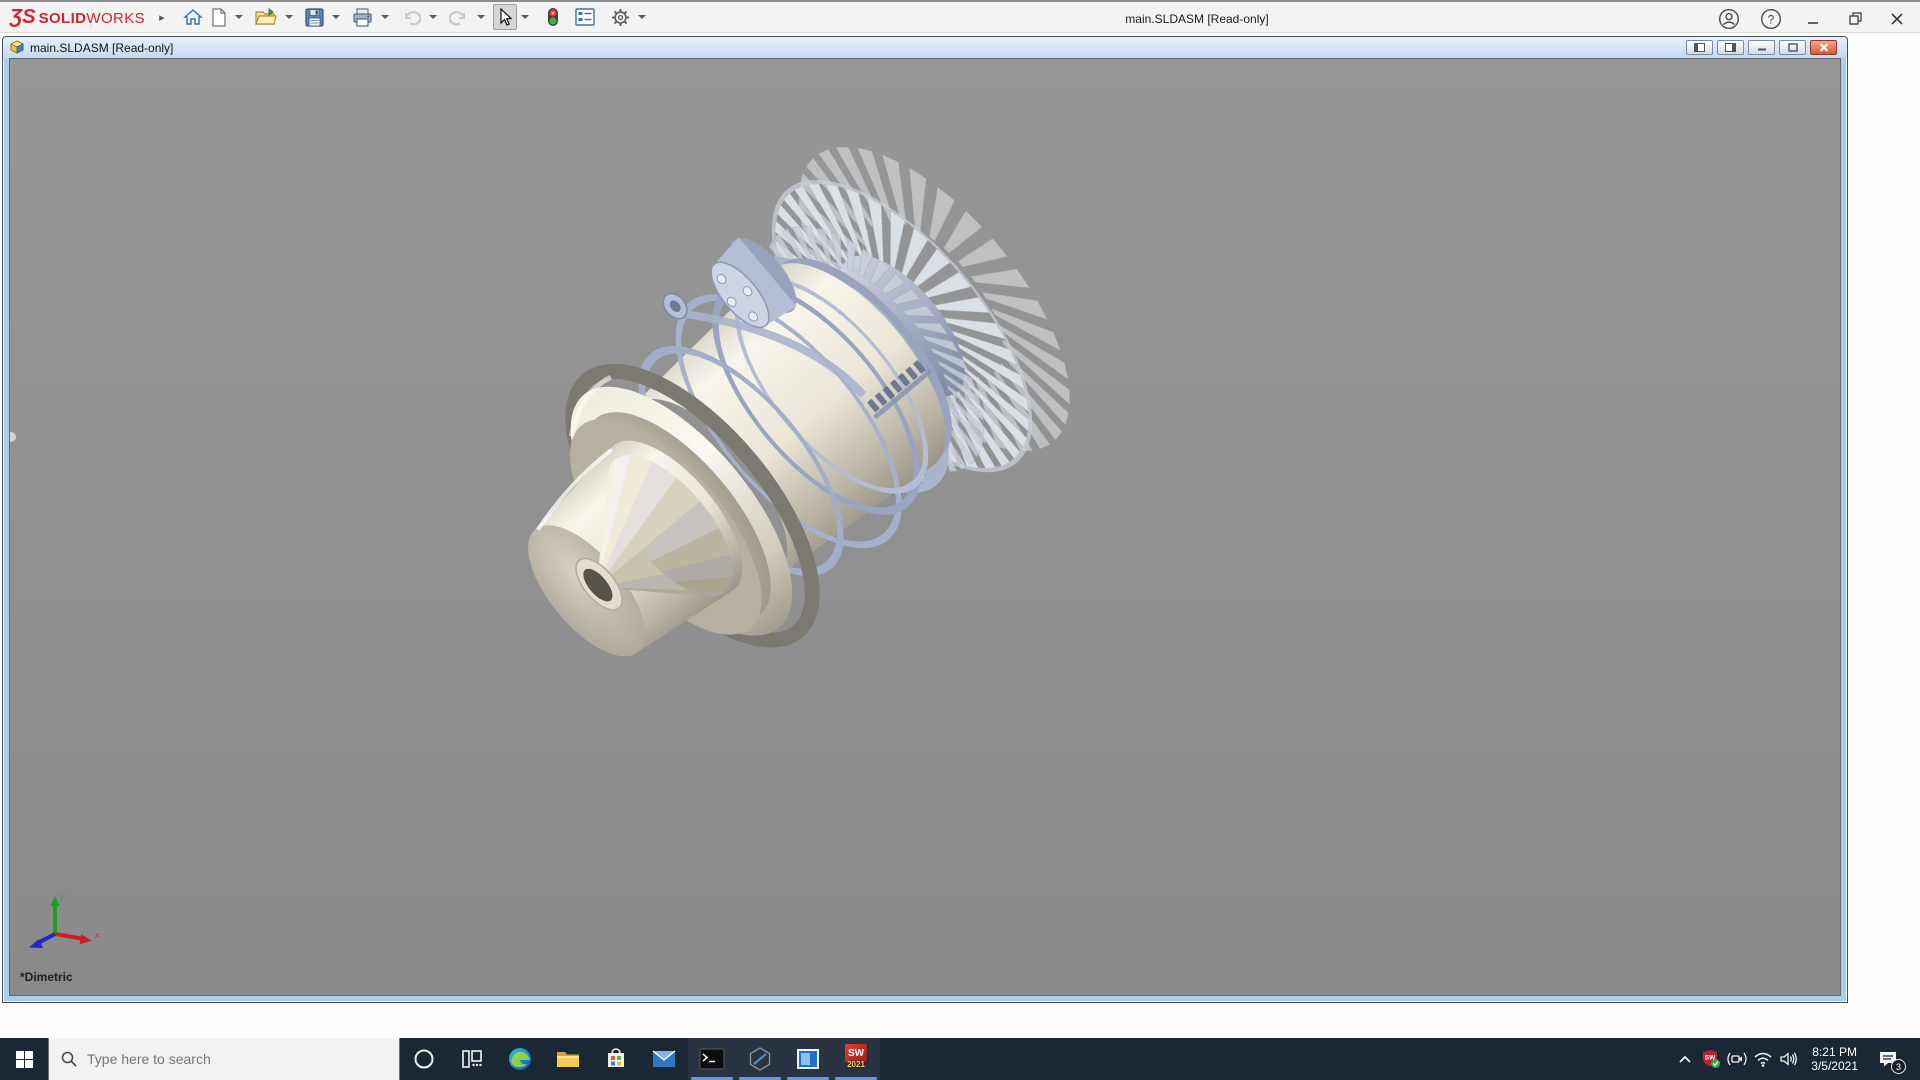 This screenshot has height=1080, width=1920. What do you see at coordinates (1834, 1052) in the screenshot?
I see `clock-time: 8:21 PM` at bounding box center [1834, 1052].